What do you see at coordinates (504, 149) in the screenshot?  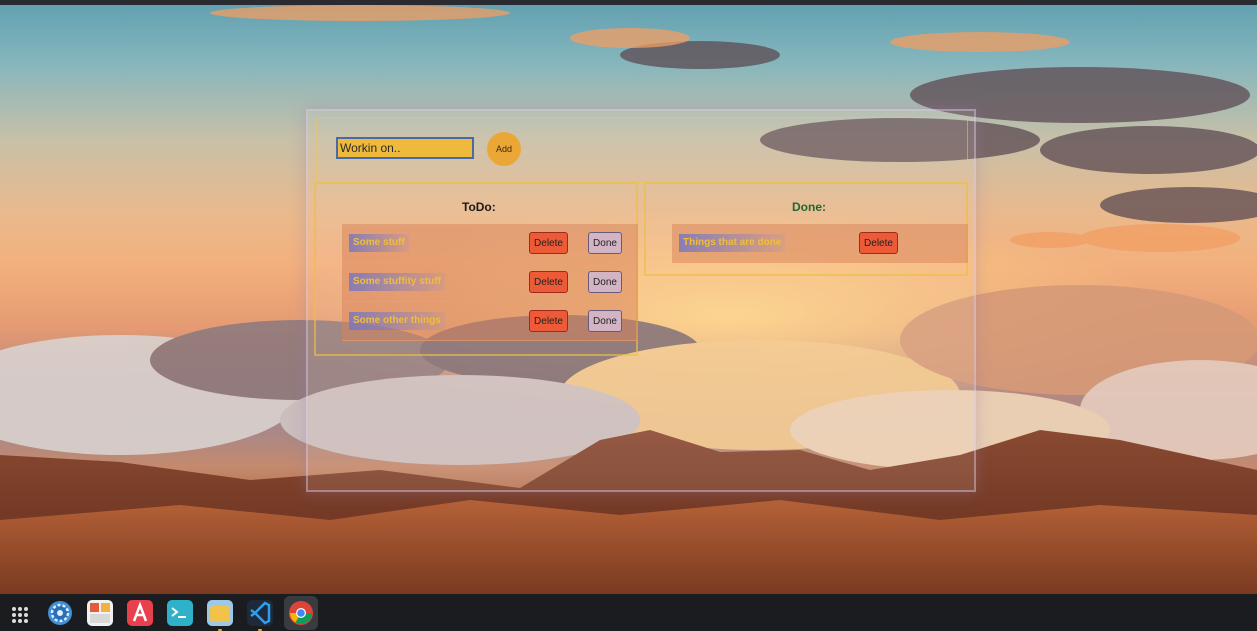 I see `add-button: Add` at bounding box center [504, 149].